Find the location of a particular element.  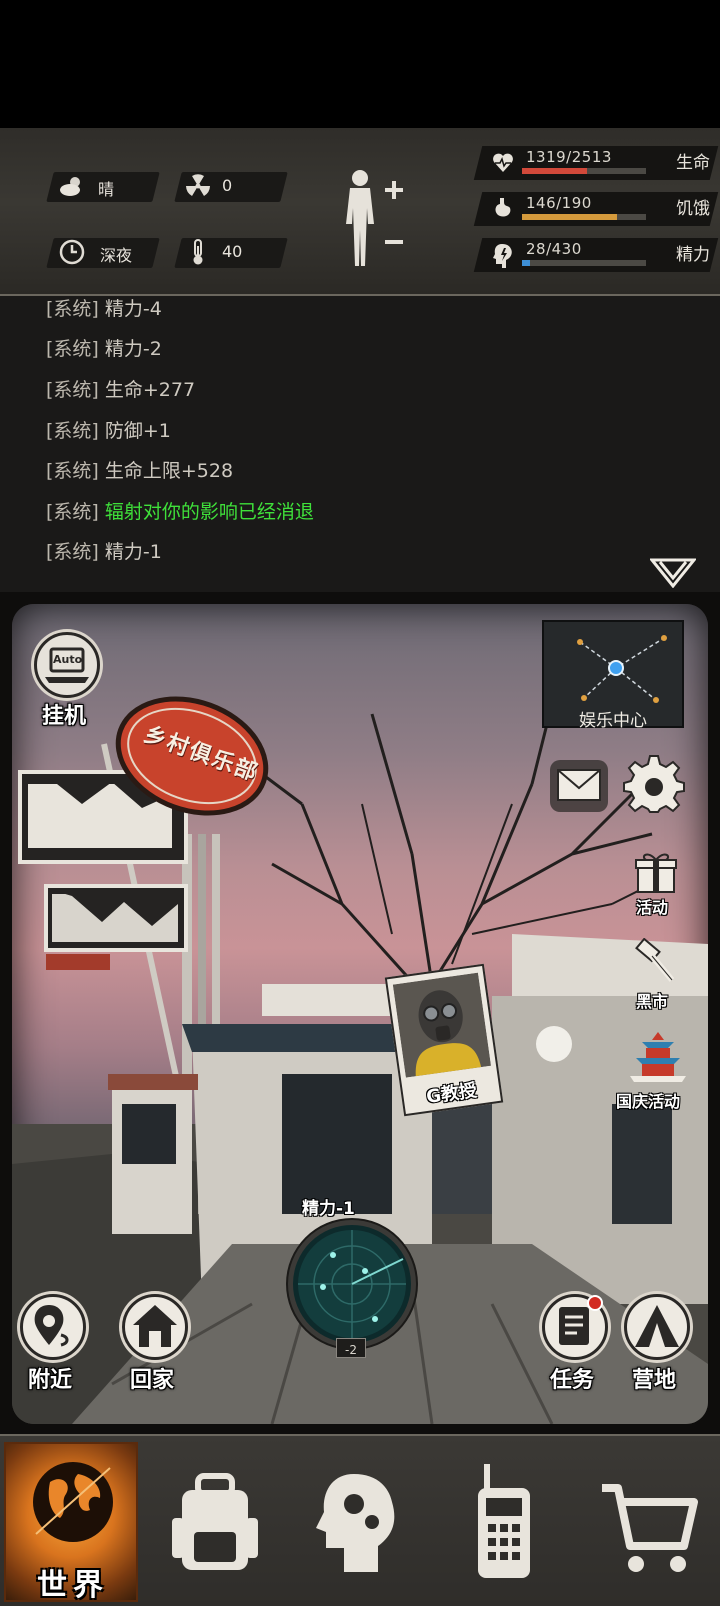

nearby-button is located at coordinates (53, 1327).